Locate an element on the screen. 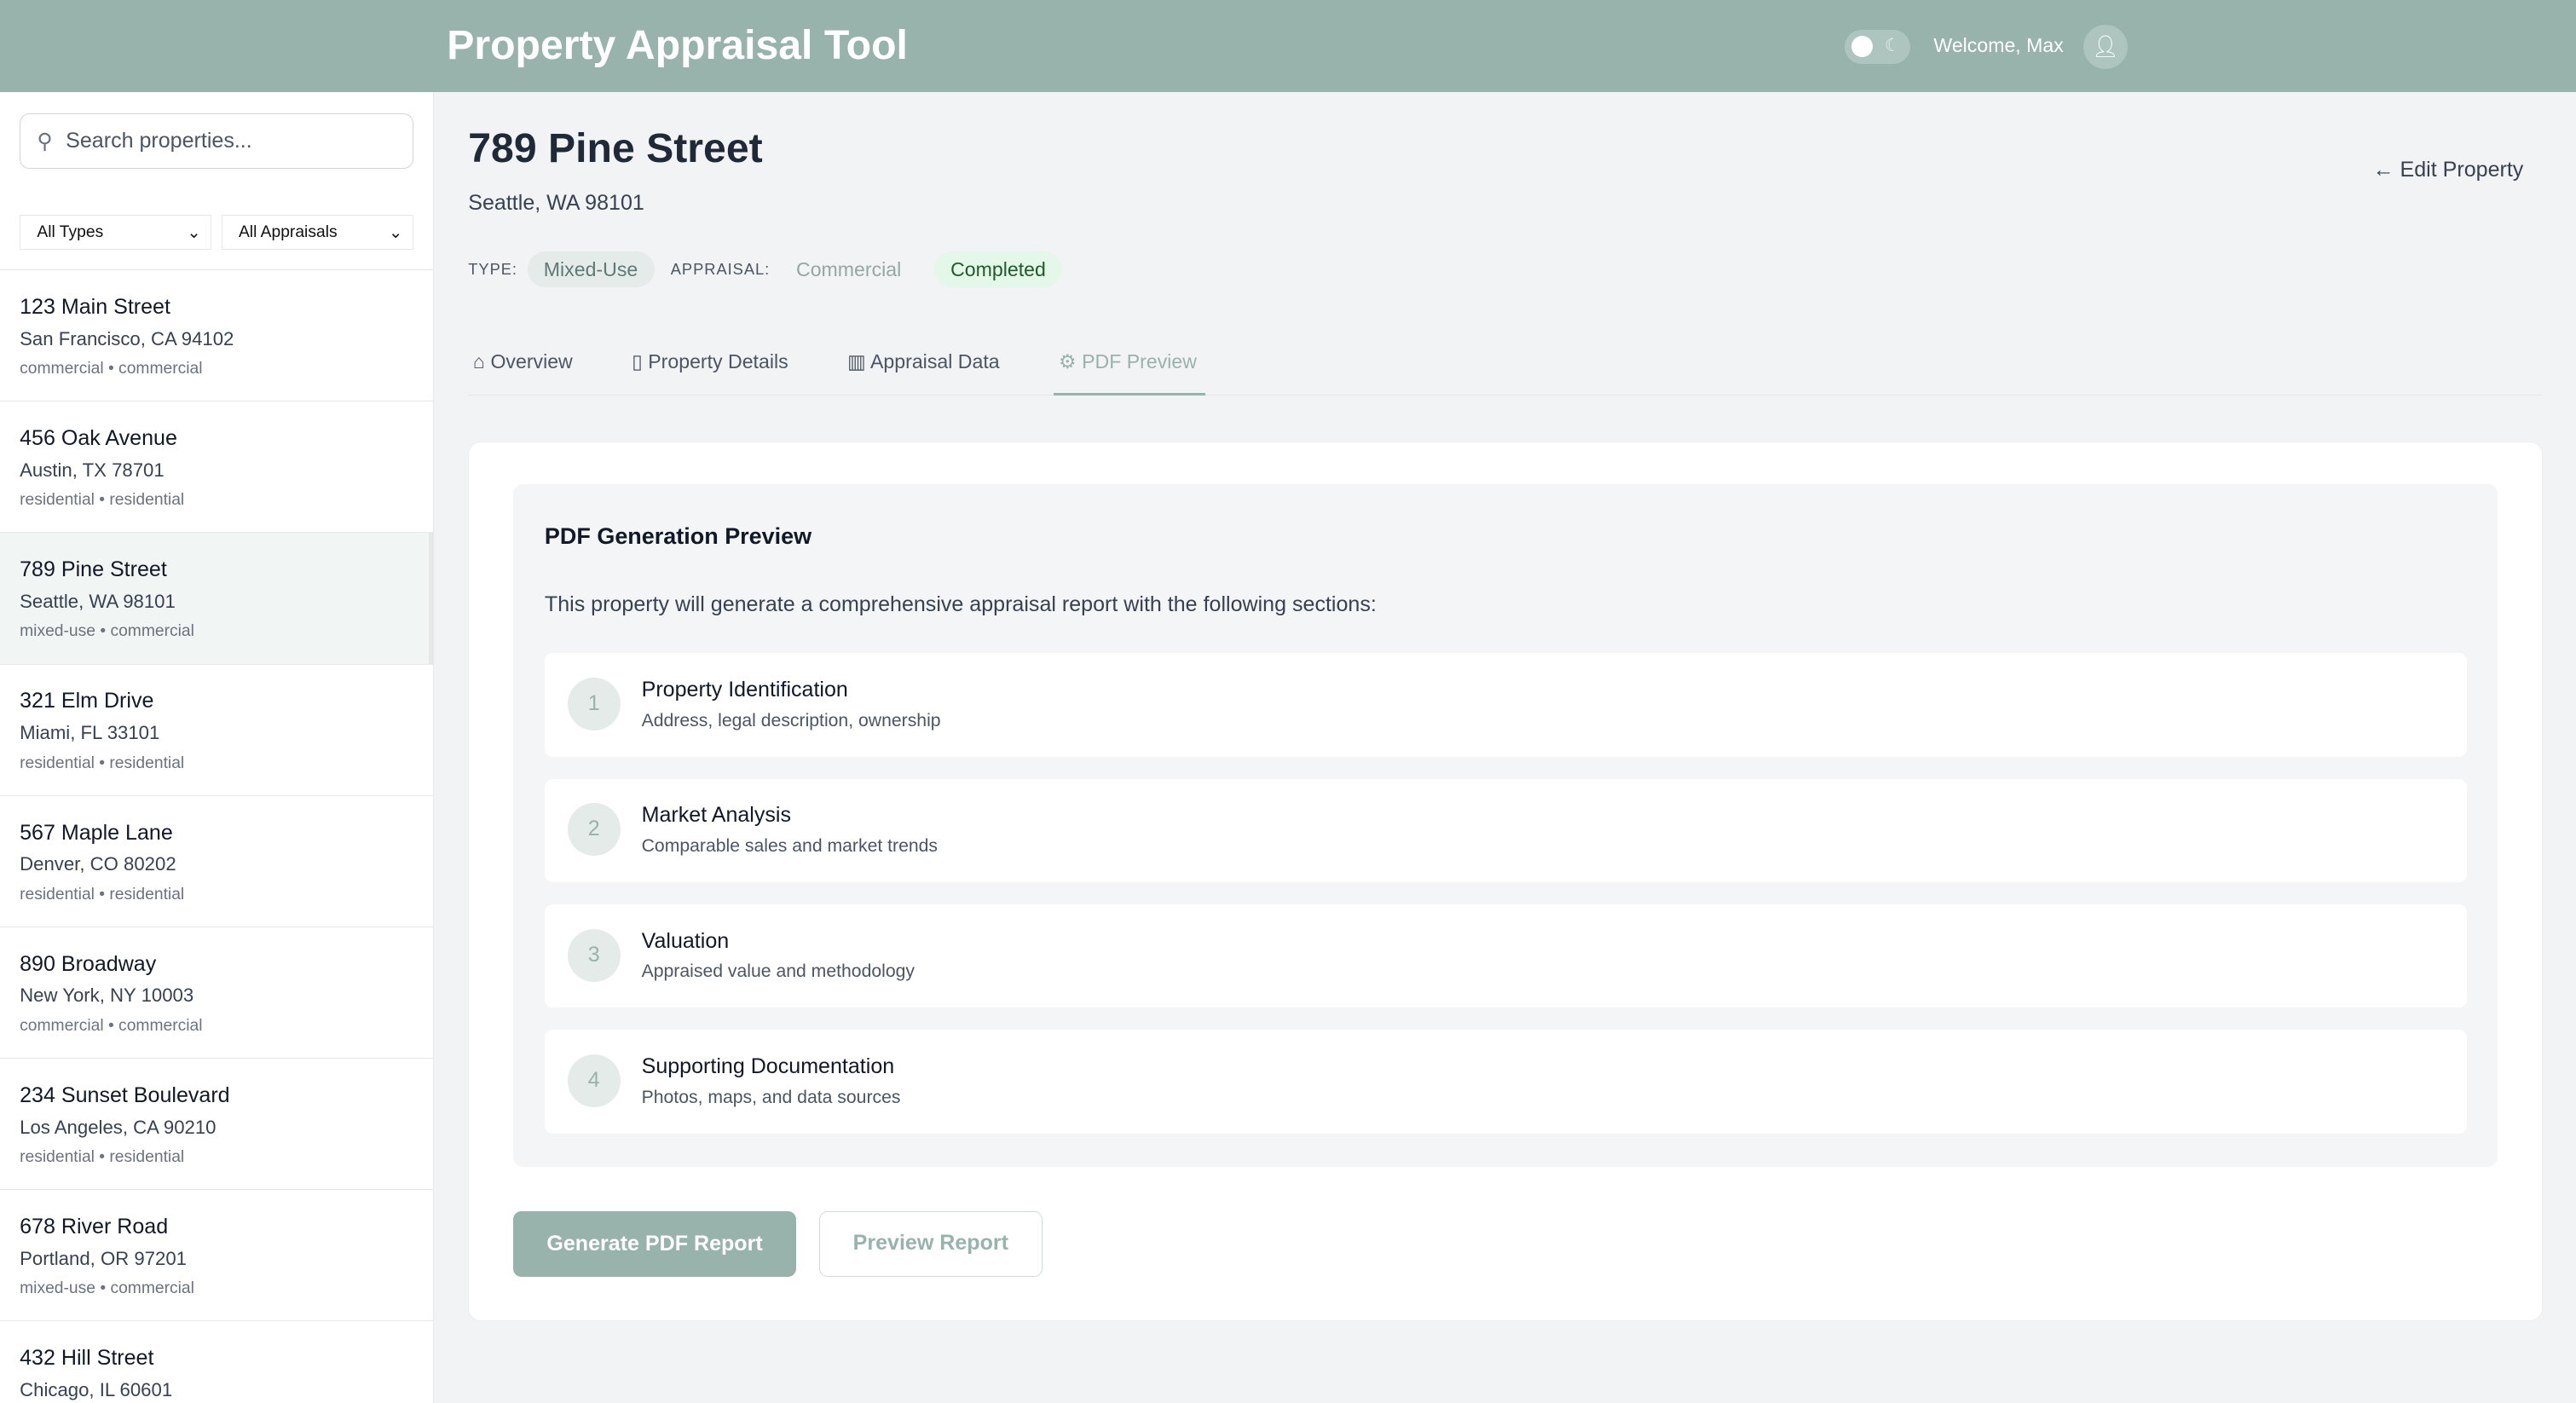 This screenshot has height=1403, width=2576. tab-label: Appraisal Data is located at coordinates (935, 361).